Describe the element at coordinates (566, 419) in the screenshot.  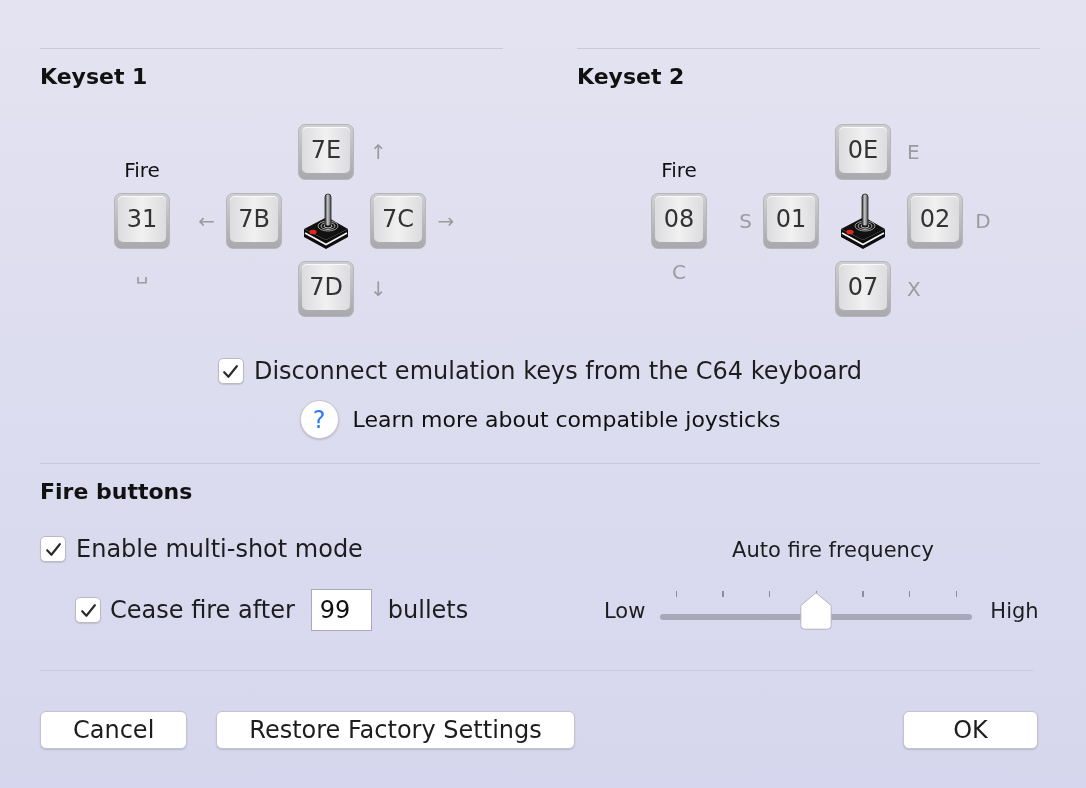
I see `help-label: Learn more about compatible joysticks` at that location.